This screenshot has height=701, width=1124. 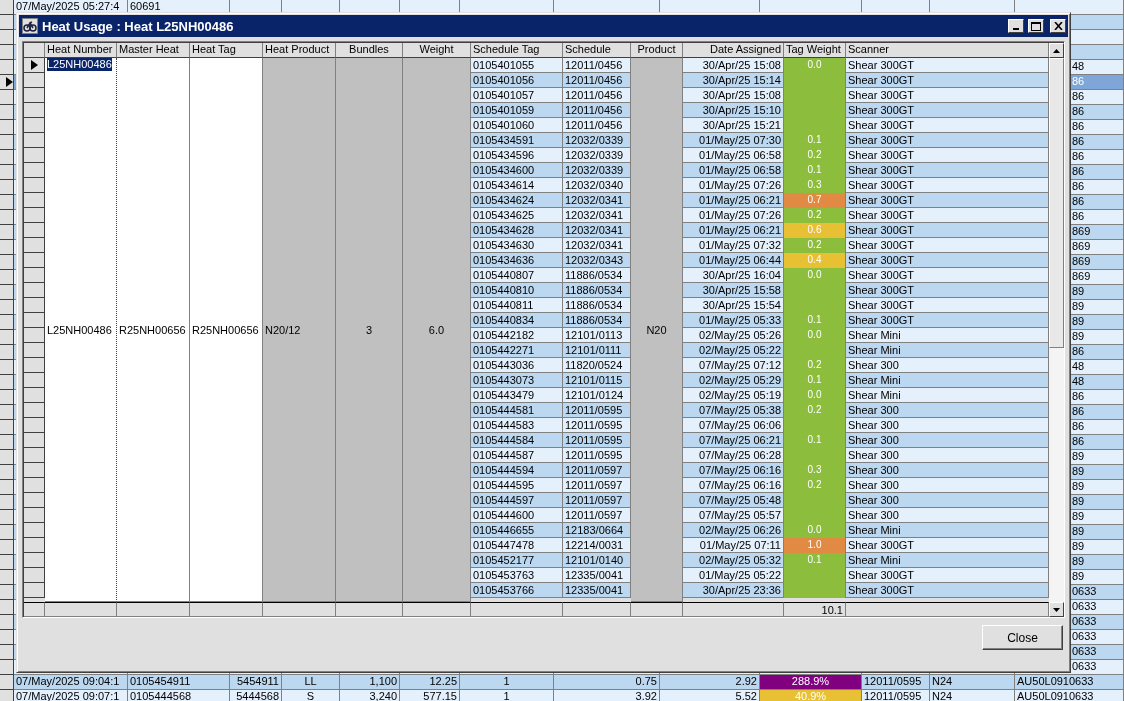 I want to click on column-header: Schedule, so click(x=597, y=50).